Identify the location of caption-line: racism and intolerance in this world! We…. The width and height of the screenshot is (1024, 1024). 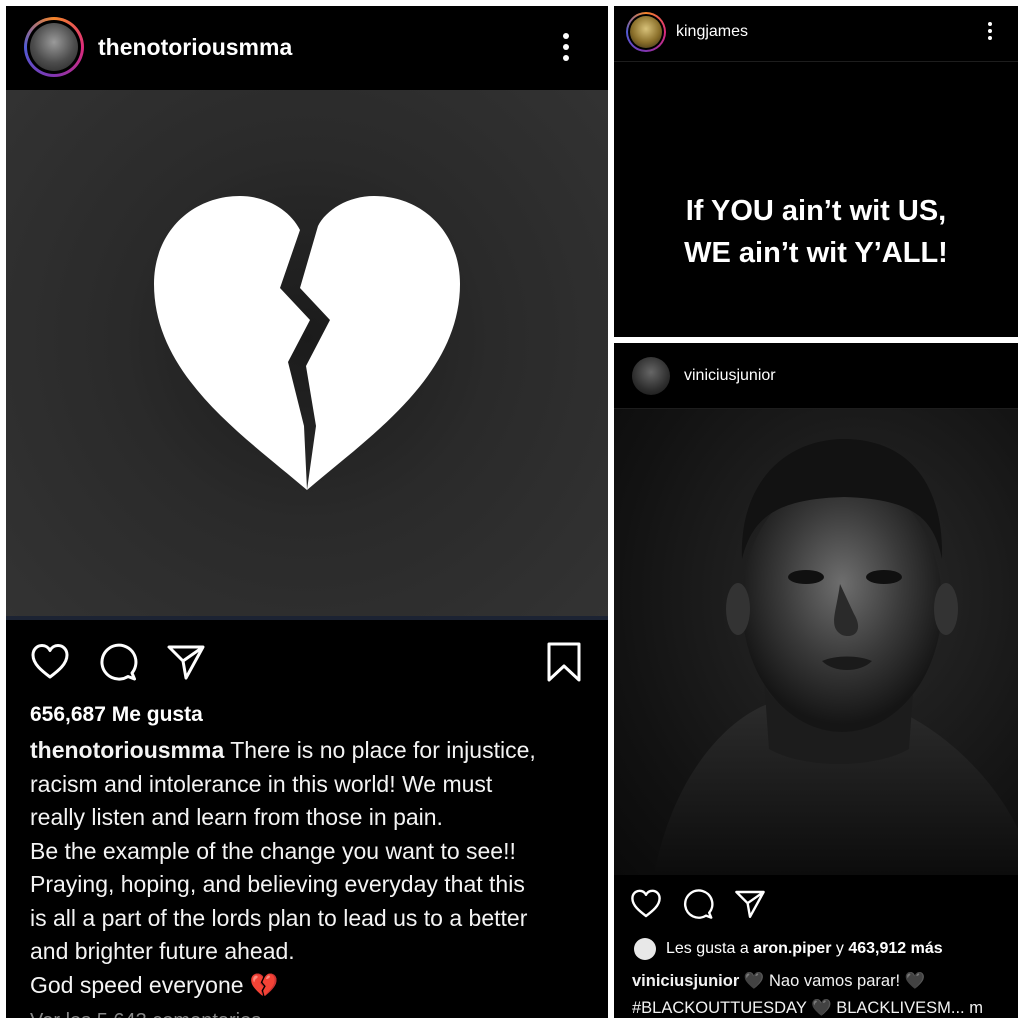
(261, 783).